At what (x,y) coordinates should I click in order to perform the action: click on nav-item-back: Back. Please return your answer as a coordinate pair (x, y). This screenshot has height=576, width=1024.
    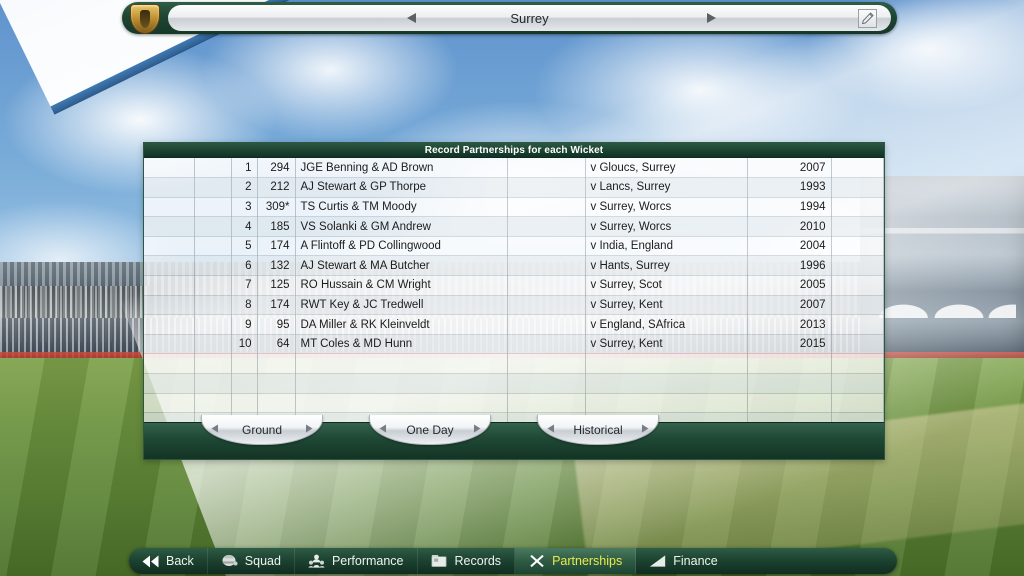
    Looking at the image, I should click on (168, 561).